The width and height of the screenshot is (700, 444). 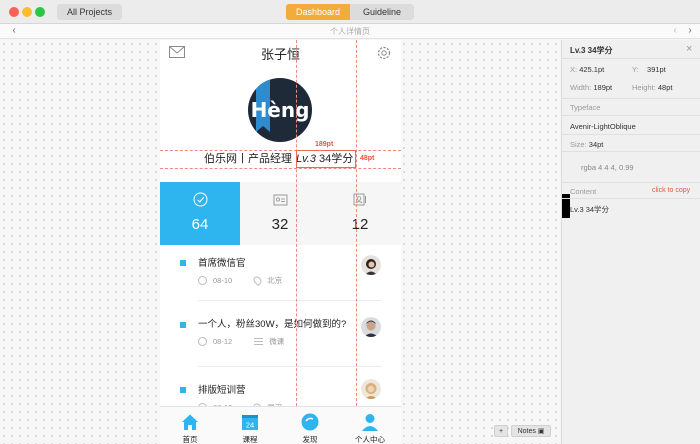 I want to click on y-label: Y:, so click(x=635, y=69).